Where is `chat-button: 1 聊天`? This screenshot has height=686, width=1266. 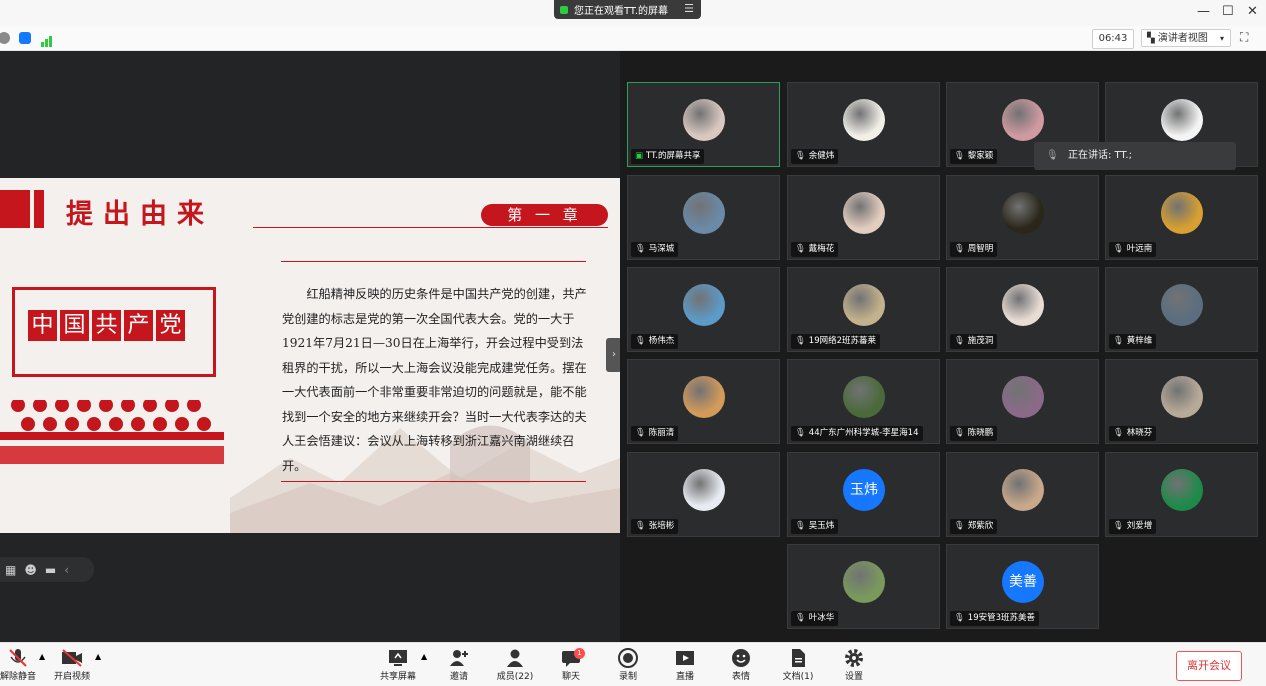 chat-button: 1 聊天 is located at coordinates (571, 664).